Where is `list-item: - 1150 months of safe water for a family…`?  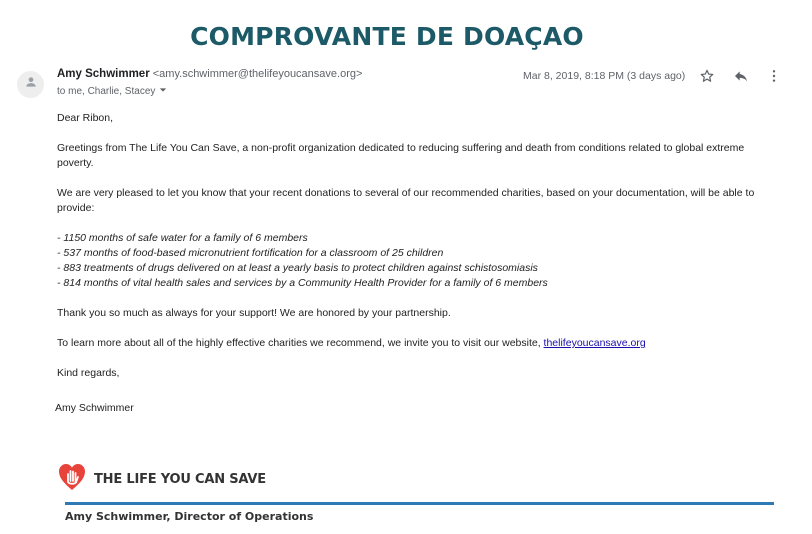
list-item: - 1150 months of safe water for a family… is located at coordinates (182, 238).